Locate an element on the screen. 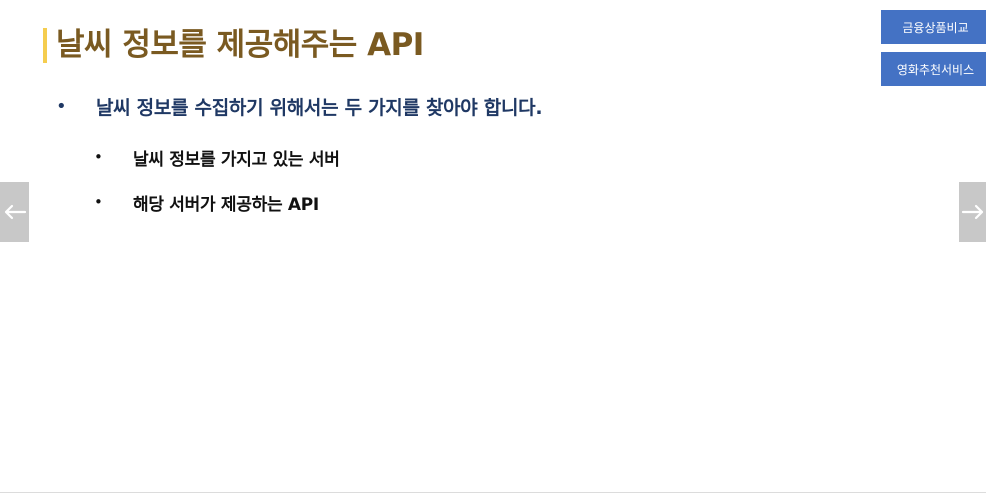  title-accent-bar is located at coordinates (45, 45).